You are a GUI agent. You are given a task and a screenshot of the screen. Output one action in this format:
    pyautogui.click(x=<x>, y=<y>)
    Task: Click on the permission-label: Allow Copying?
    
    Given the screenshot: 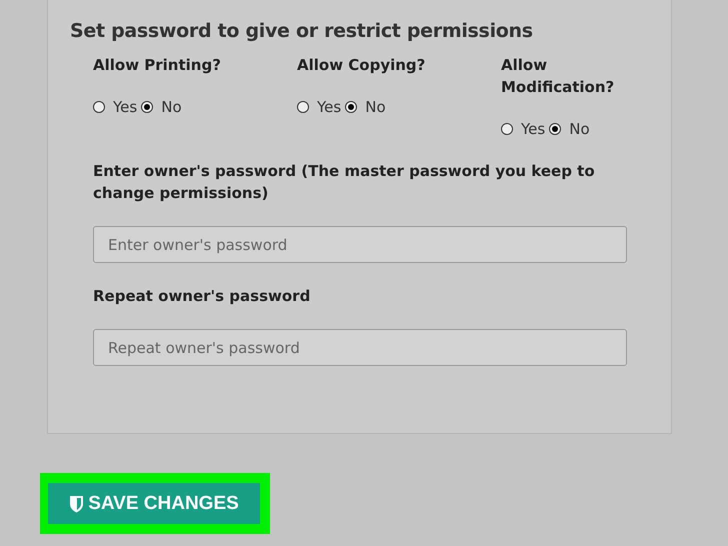 What is the action you would take?
    pyautogui.click(x=361, y=65)
    